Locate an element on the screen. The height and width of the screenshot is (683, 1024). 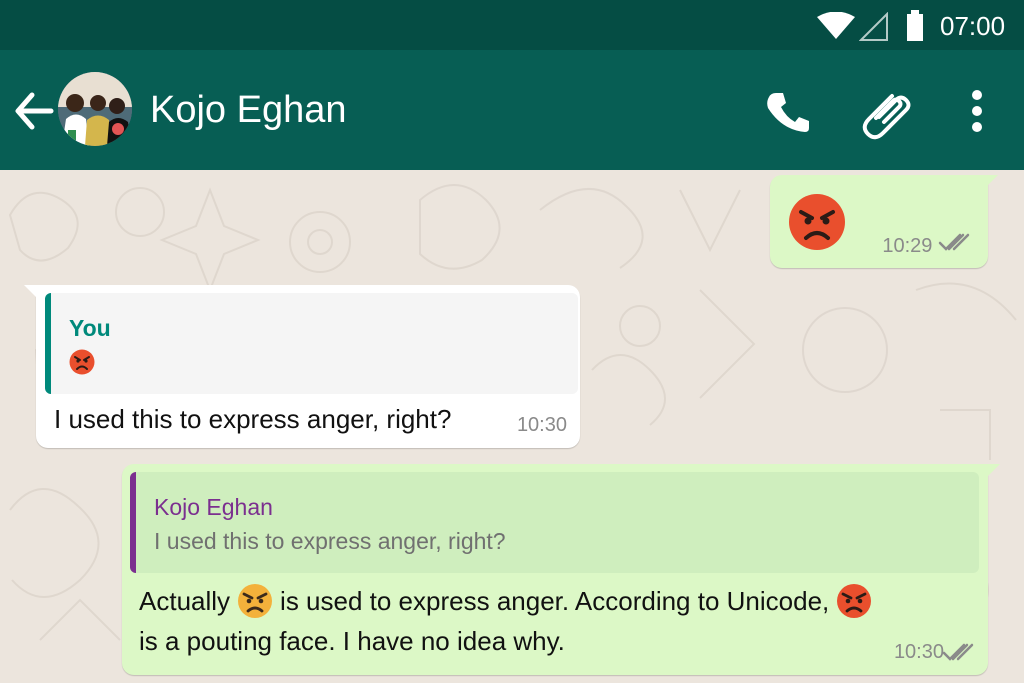
more-vertical-icon is located at coordinates (977, 111).